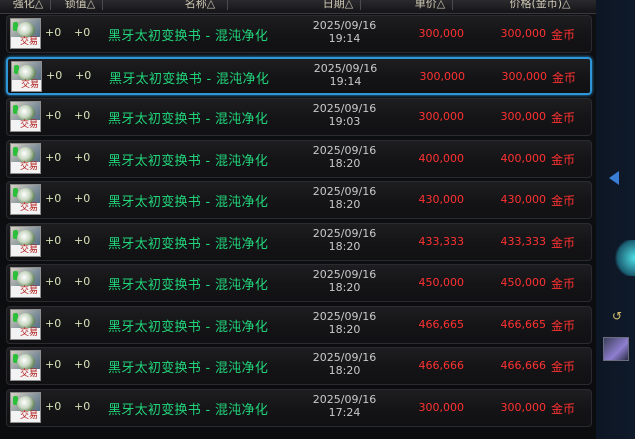 The image size is (635, 439). What do you see at coordinates (523, 158) in the screenshot?
I see `total-price: 400,000` at bounding box center [523, 158].